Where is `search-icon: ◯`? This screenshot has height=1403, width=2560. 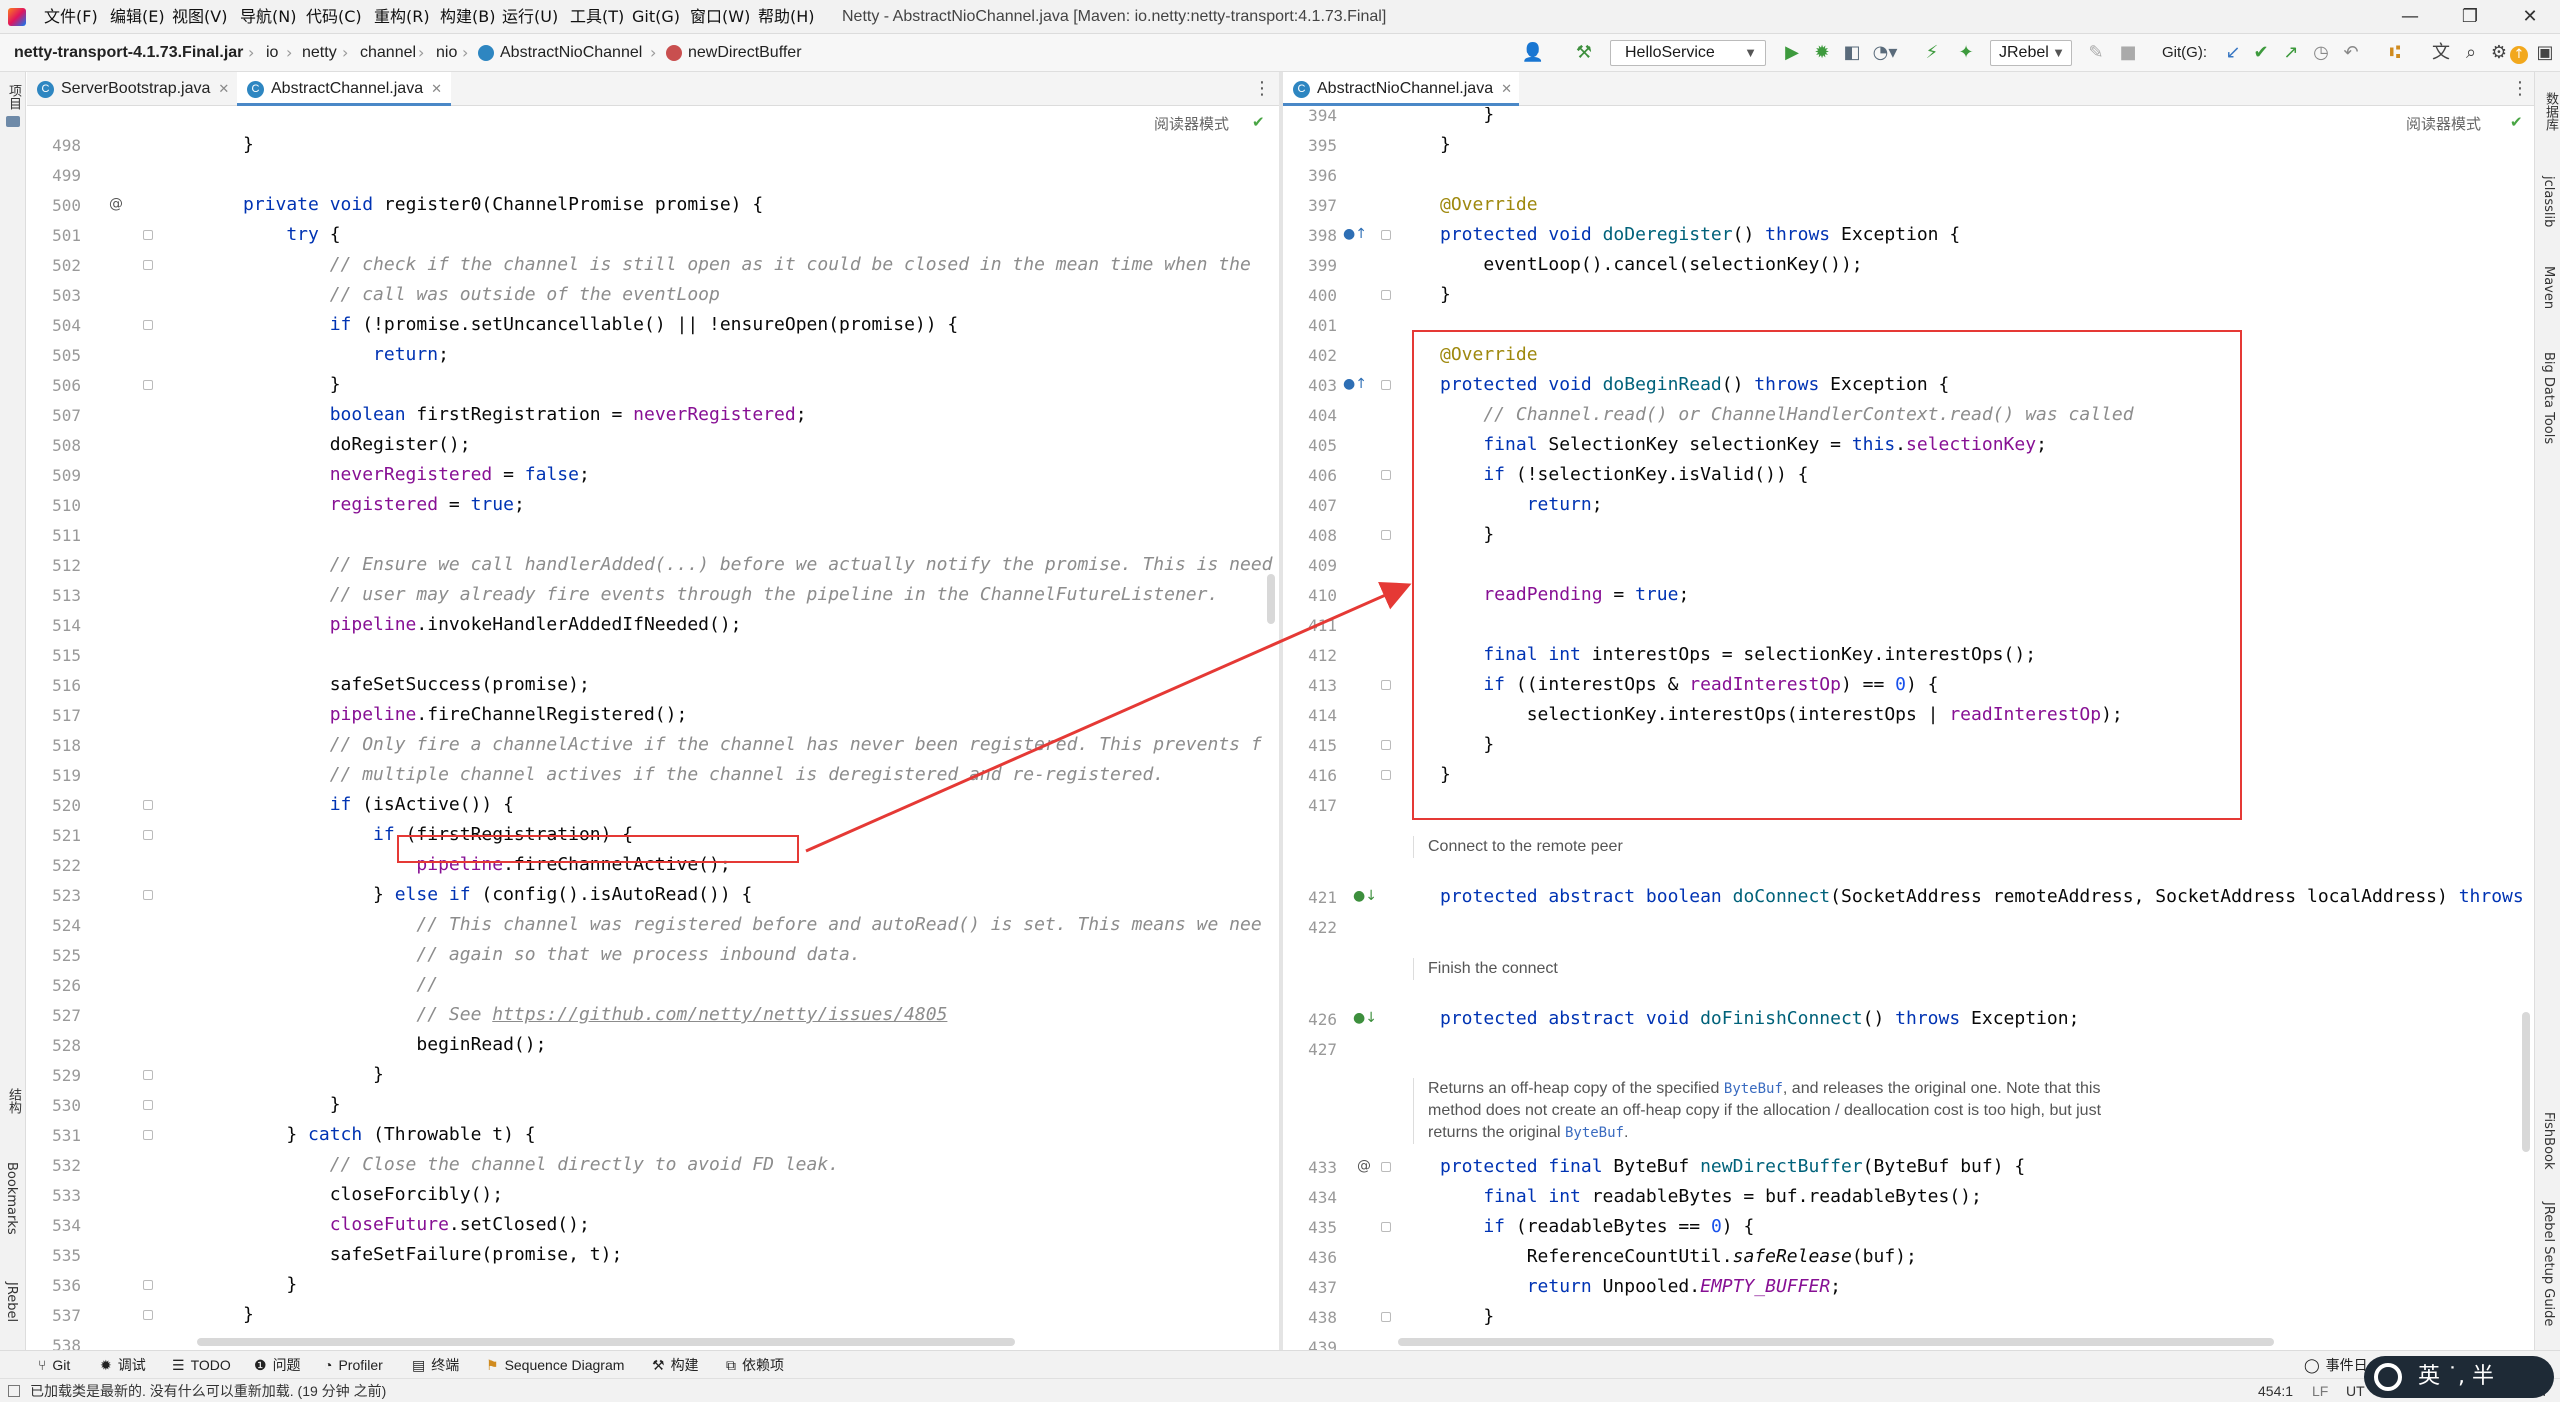
search-icon: ◯ is located at coordinates (2312, 1365).